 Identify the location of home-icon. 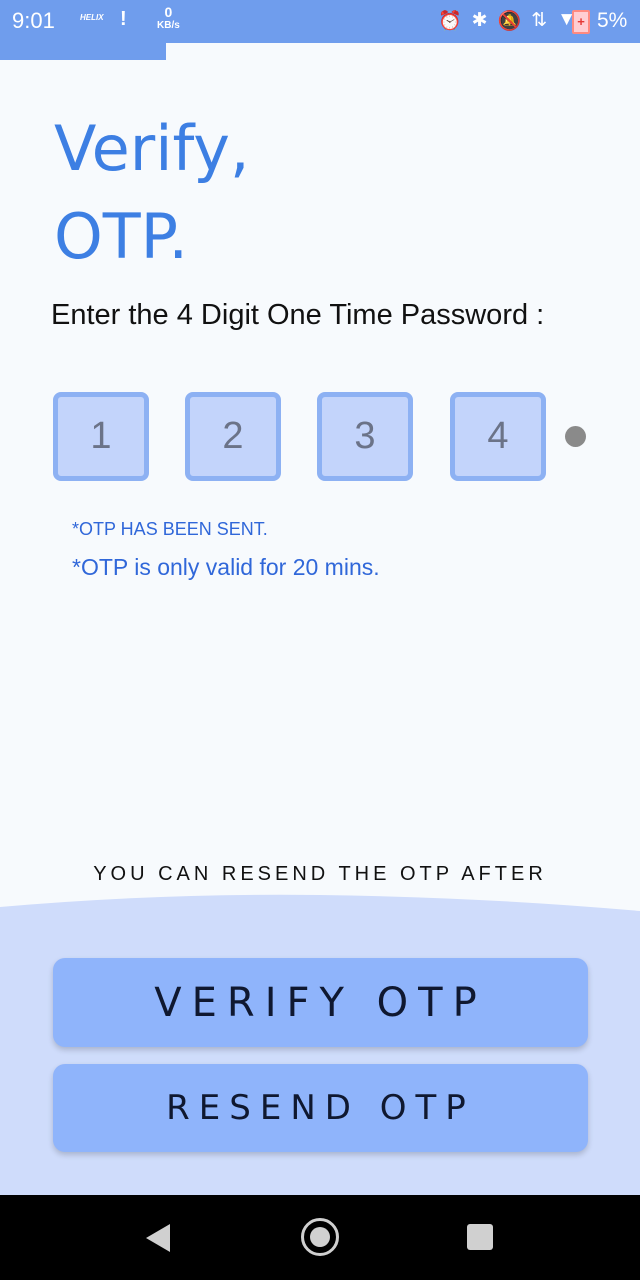
(320, 1237).